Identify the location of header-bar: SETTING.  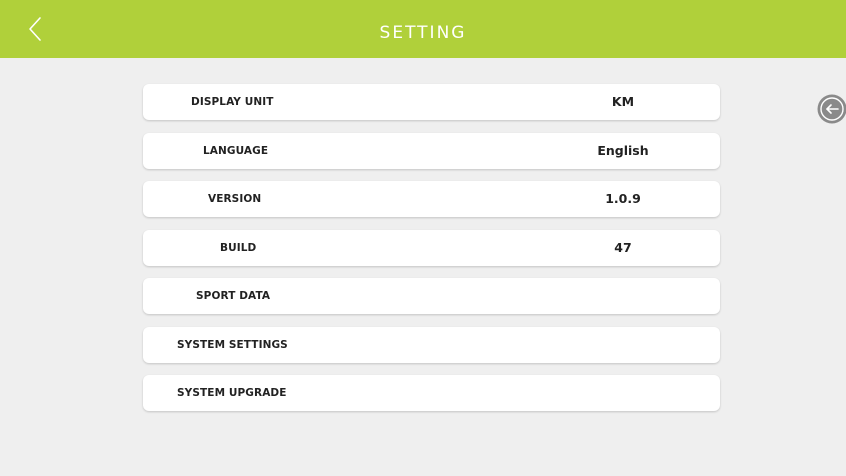
(423, 29).